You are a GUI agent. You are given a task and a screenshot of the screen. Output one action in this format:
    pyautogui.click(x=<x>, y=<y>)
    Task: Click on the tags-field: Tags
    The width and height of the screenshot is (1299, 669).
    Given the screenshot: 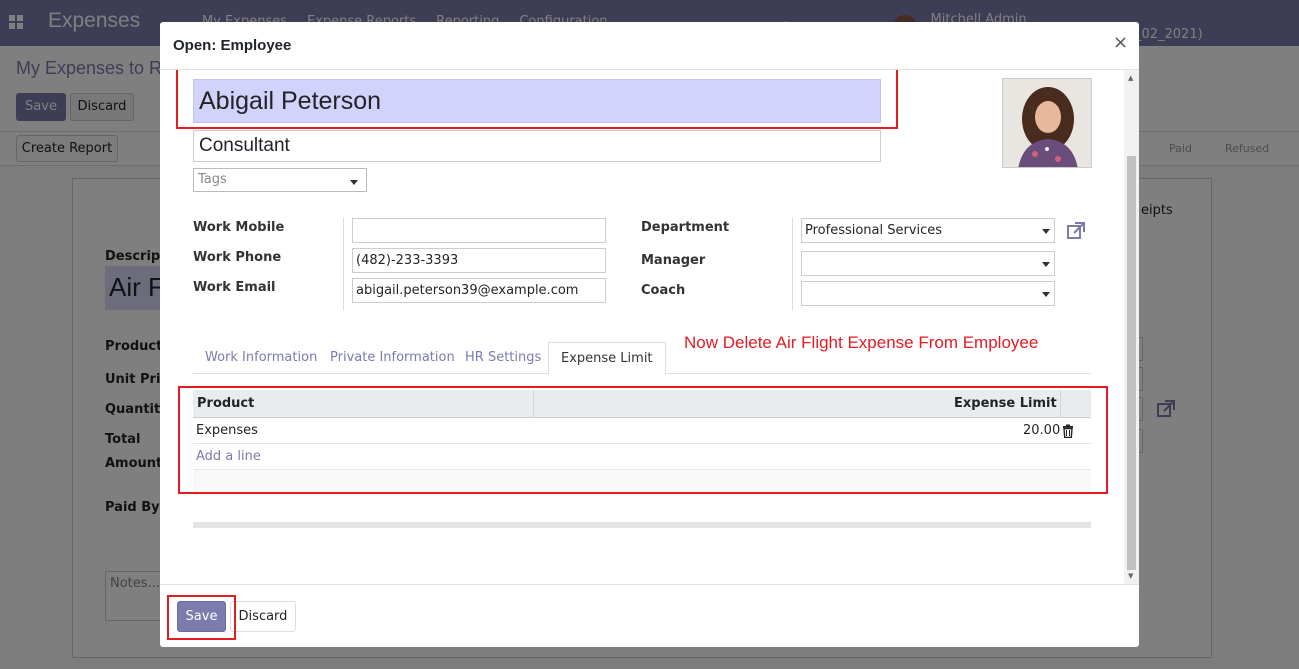 What is the action you would take?
    pyautogui.click(x=280, y=180)
    